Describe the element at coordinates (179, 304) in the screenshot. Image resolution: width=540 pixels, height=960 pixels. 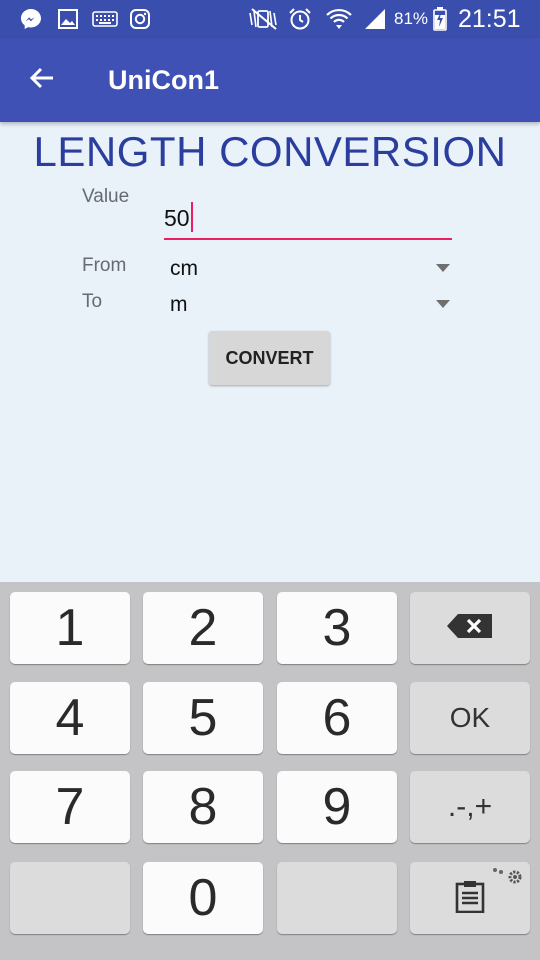
I see `to-unit-value: m` at that location.